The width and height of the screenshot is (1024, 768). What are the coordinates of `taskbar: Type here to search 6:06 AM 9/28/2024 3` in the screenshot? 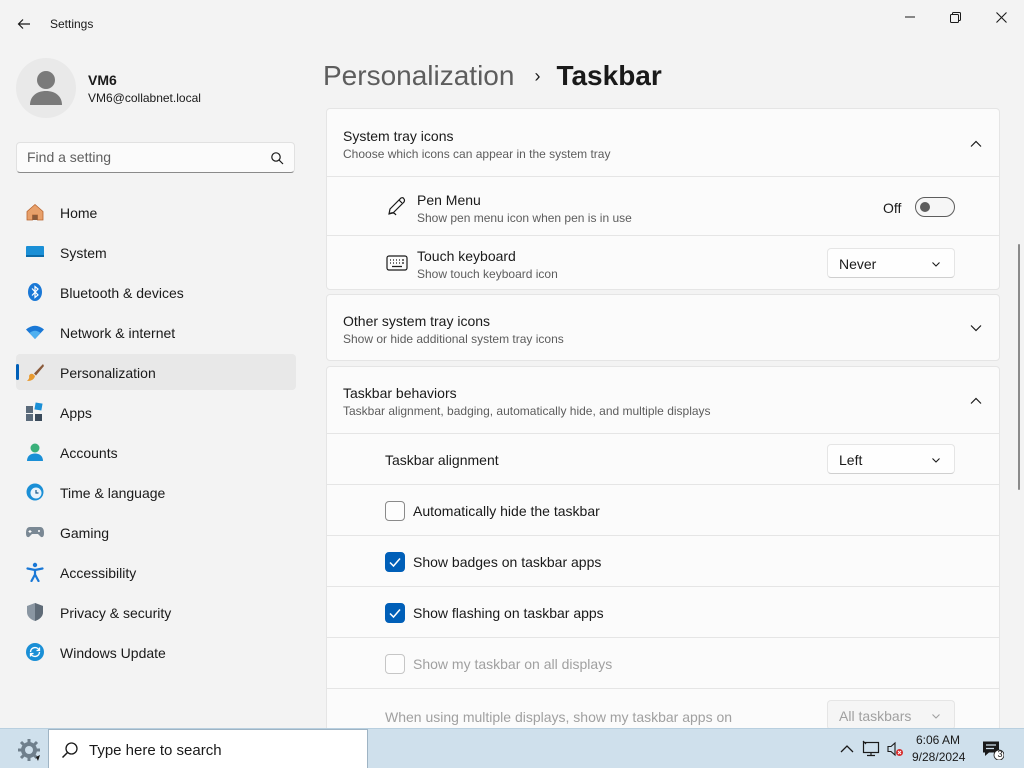 It's located at (512, 748).